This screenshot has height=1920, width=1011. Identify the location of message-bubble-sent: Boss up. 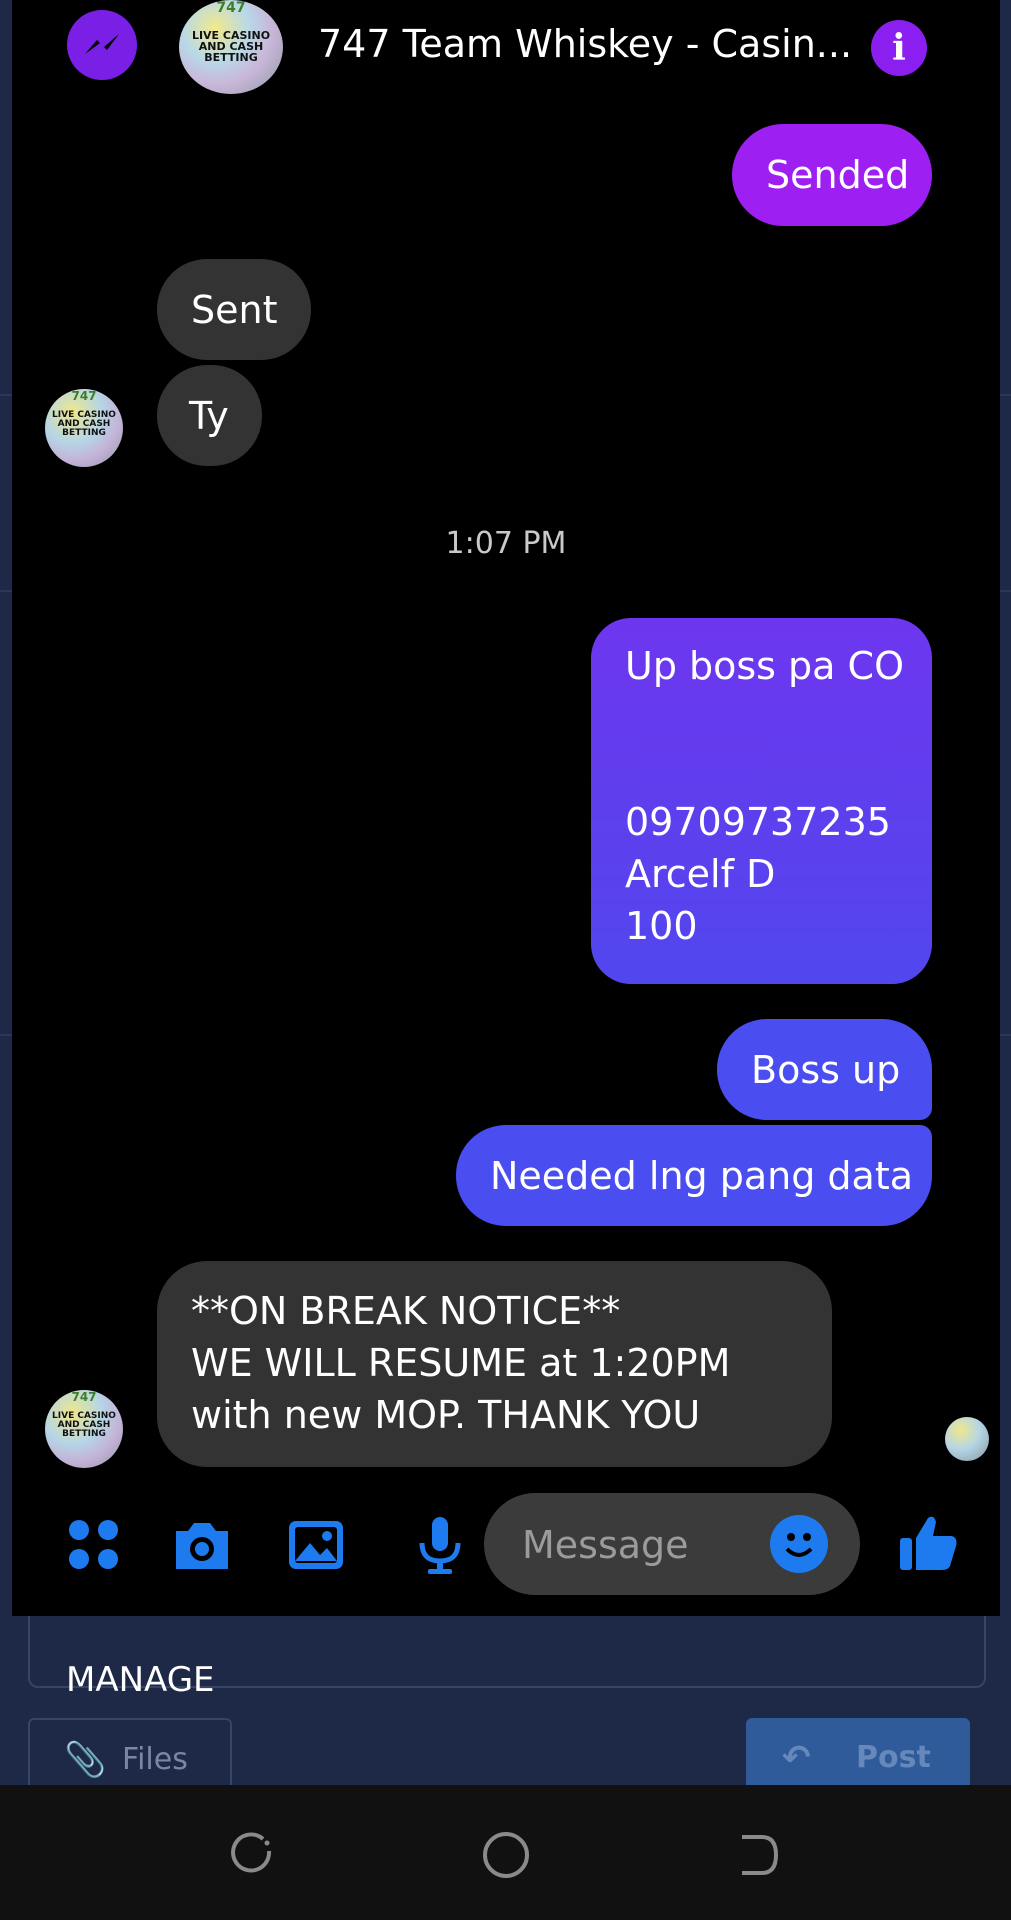
(824, 1069).